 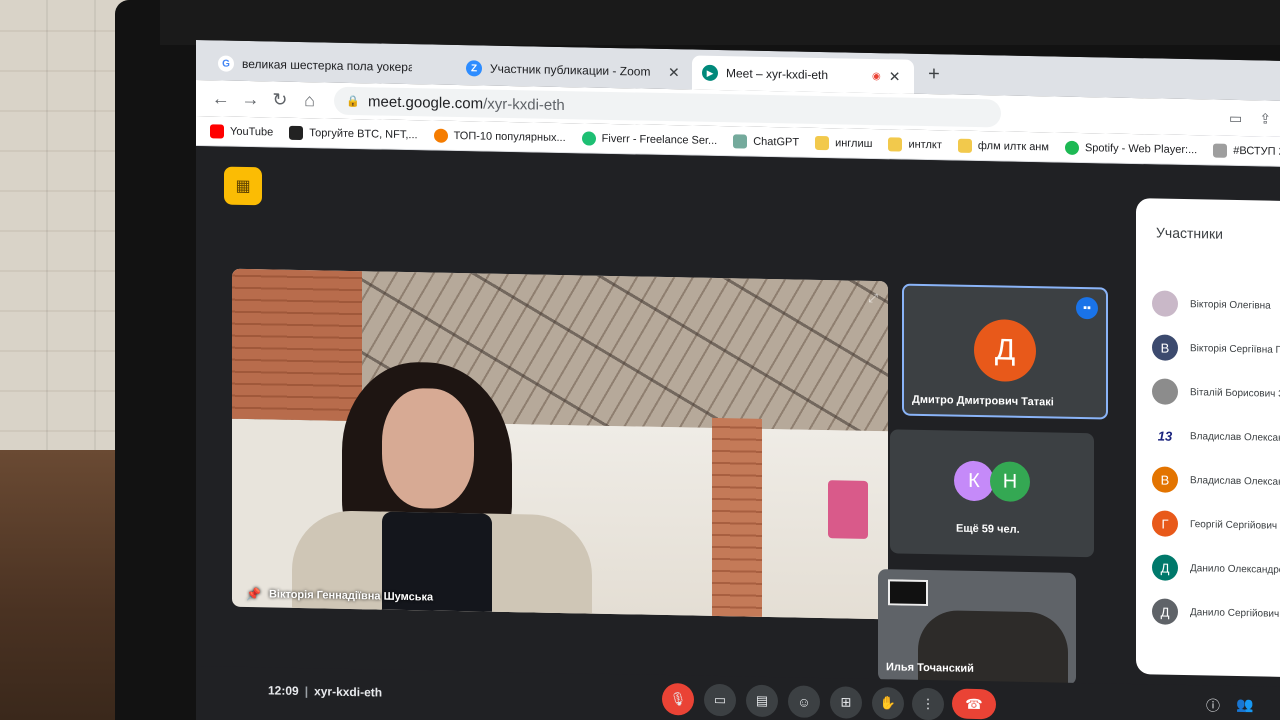 I want to click on tab-google-search: G великая шестерка пола уокера - Г, so click(x=315, y=65).